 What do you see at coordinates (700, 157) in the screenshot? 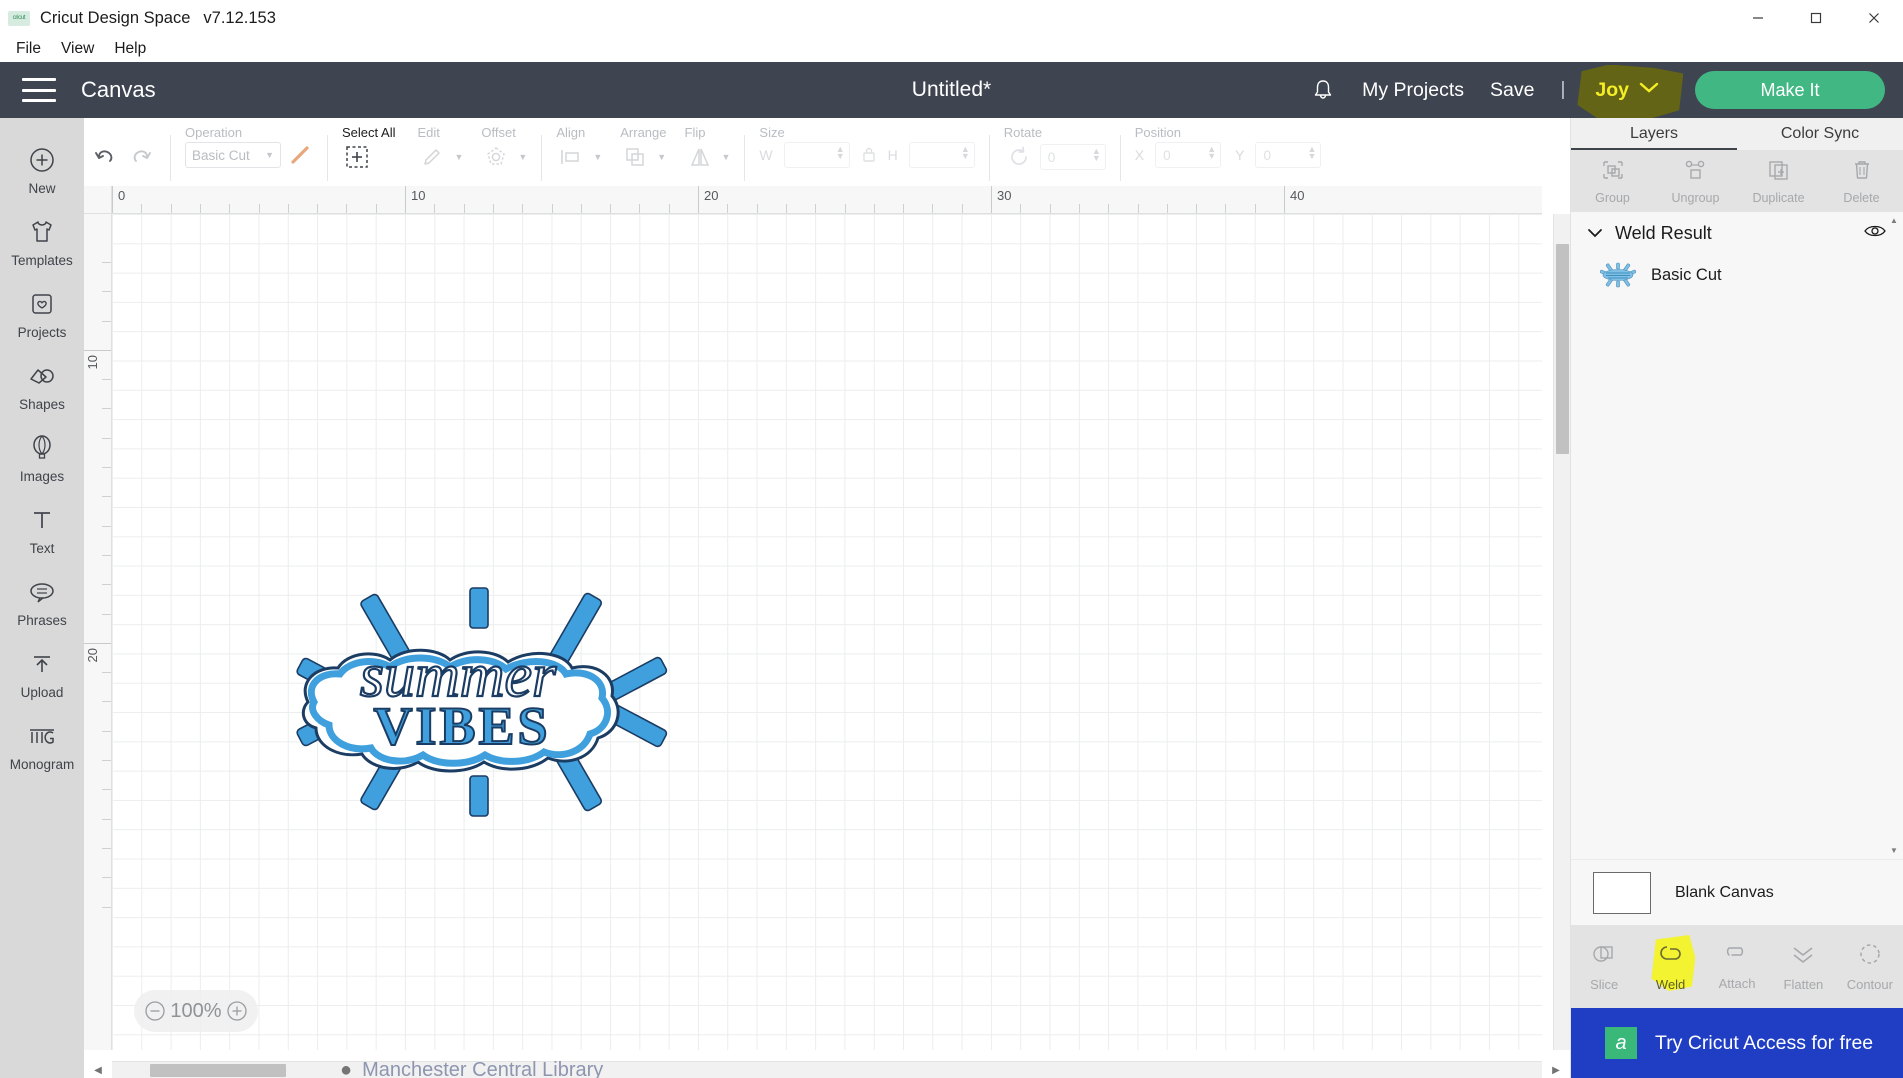
I see `flip-icon` at bounding box center [700, 157].